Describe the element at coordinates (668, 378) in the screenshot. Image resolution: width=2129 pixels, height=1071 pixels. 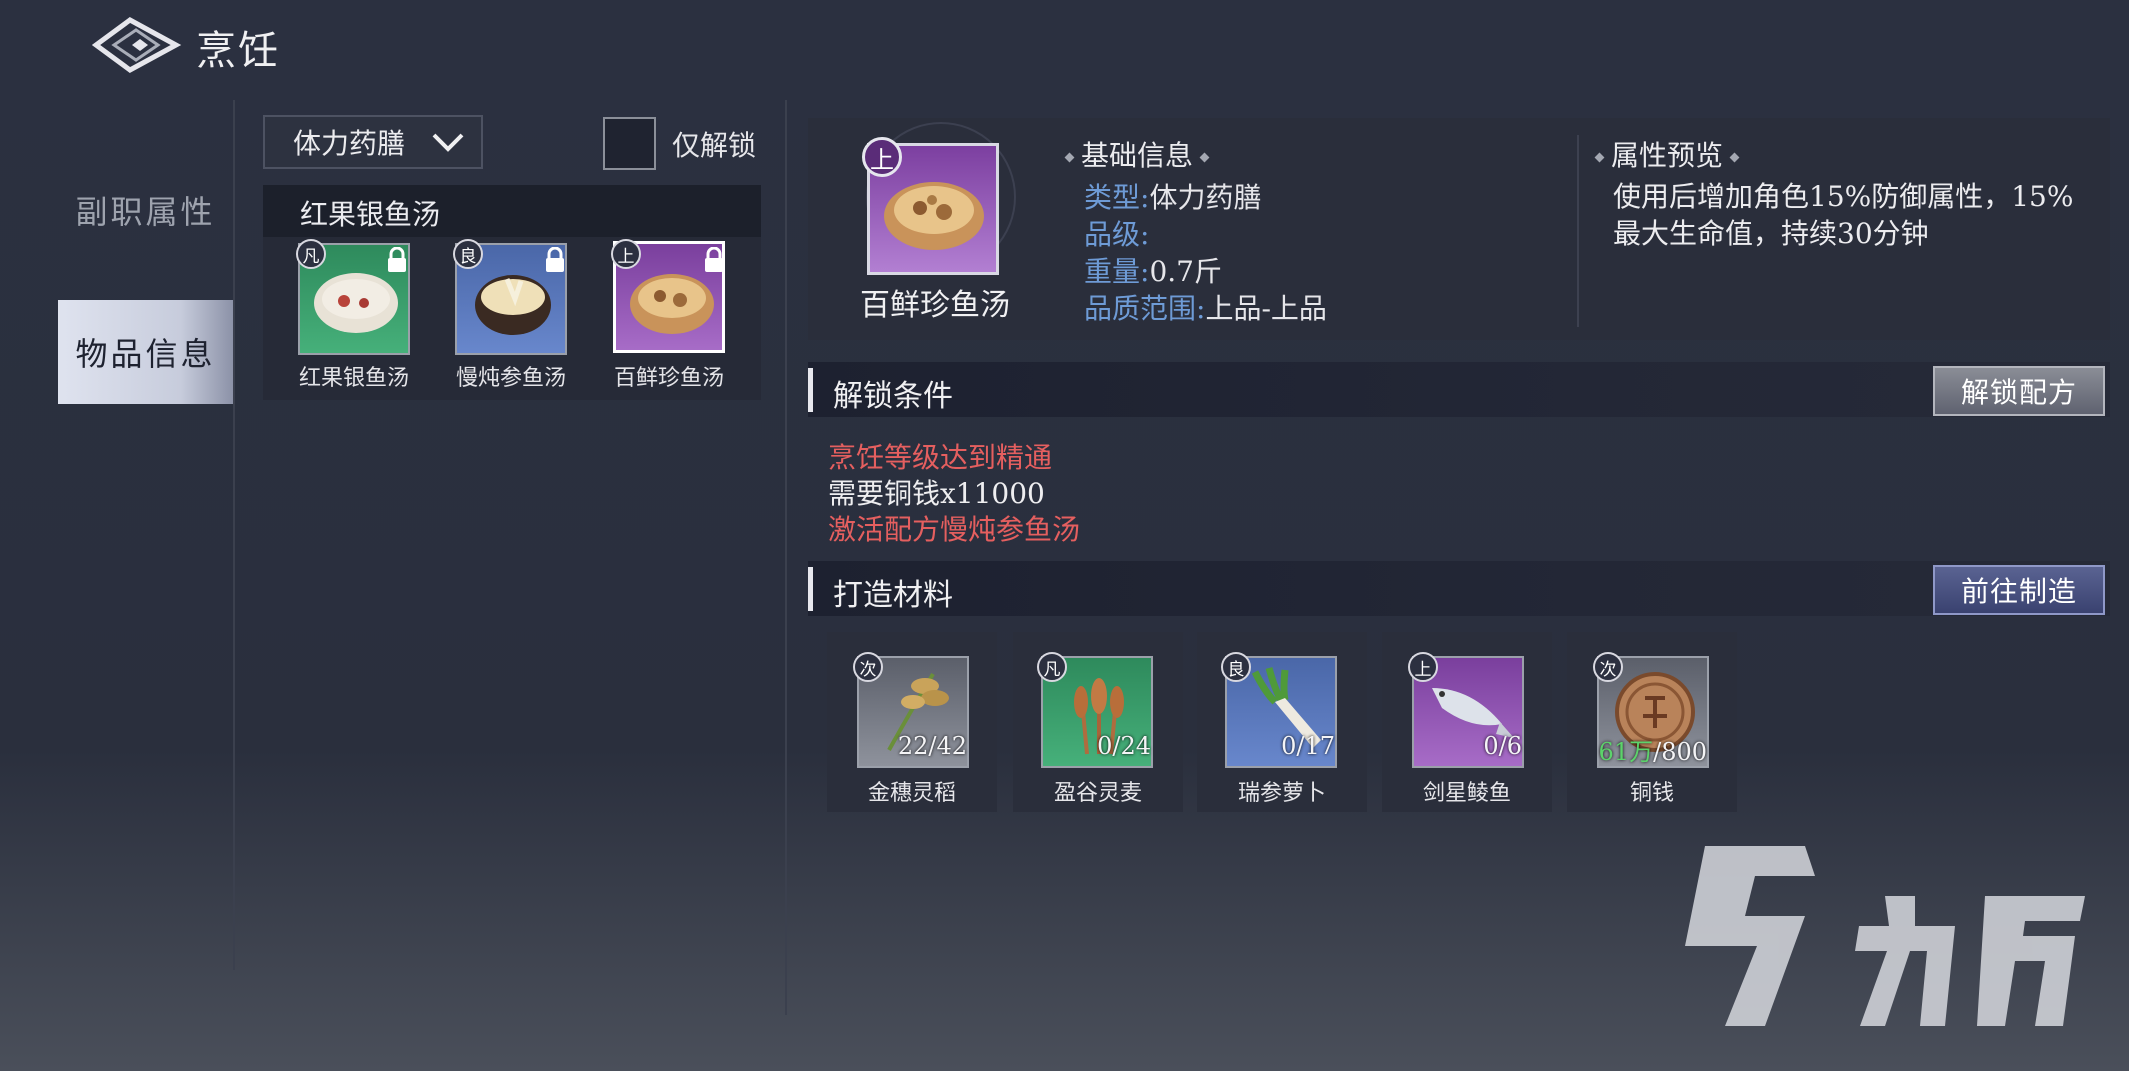
I see `recipe-name: 百鲜珍鱼汤` at that location.